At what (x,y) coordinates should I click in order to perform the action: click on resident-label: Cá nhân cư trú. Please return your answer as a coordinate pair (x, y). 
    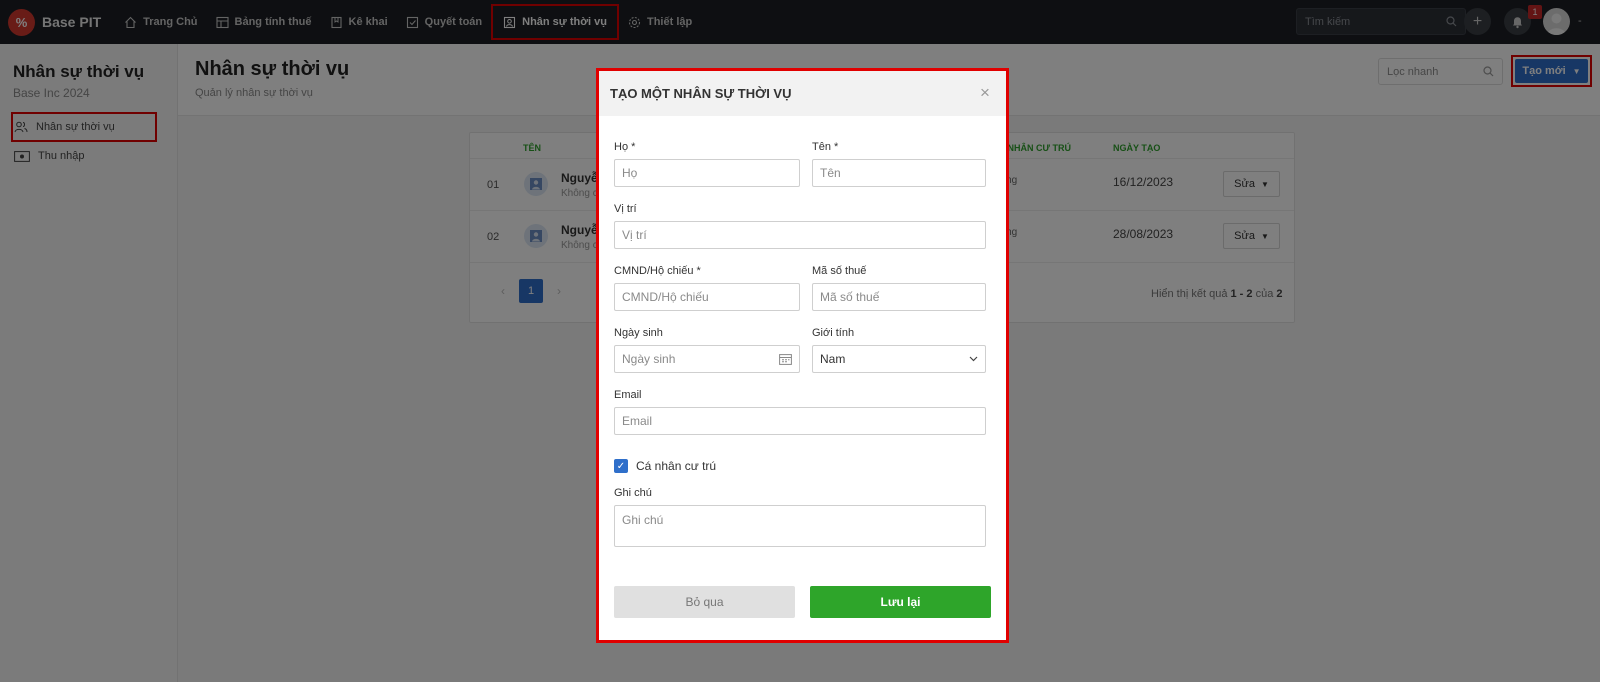
    Looking at the image, I should click on (676, 466).